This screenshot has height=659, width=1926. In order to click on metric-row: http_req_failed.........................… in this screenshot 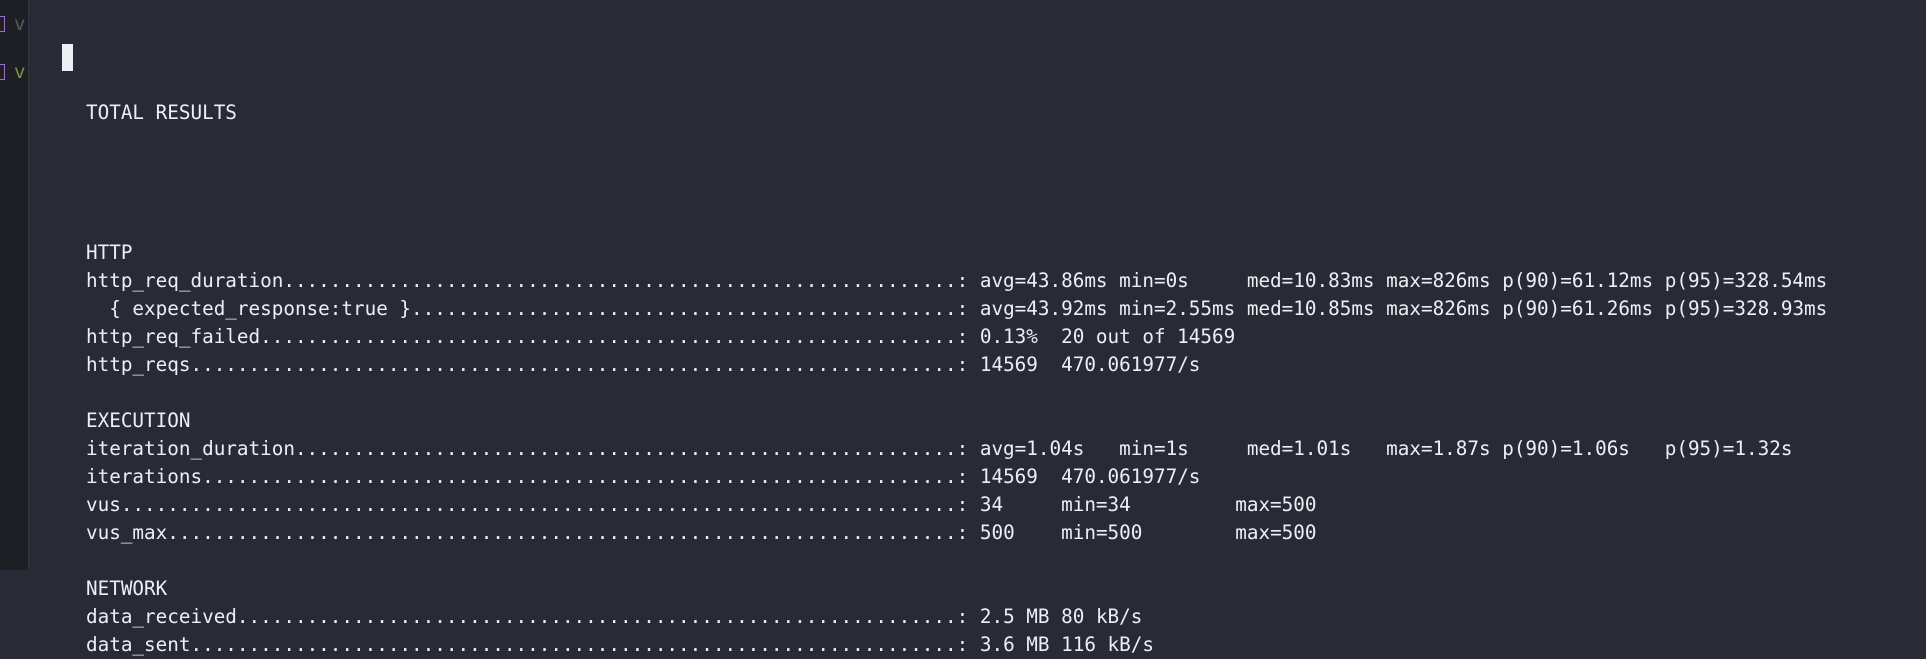, I will do `click(956, 337)`.